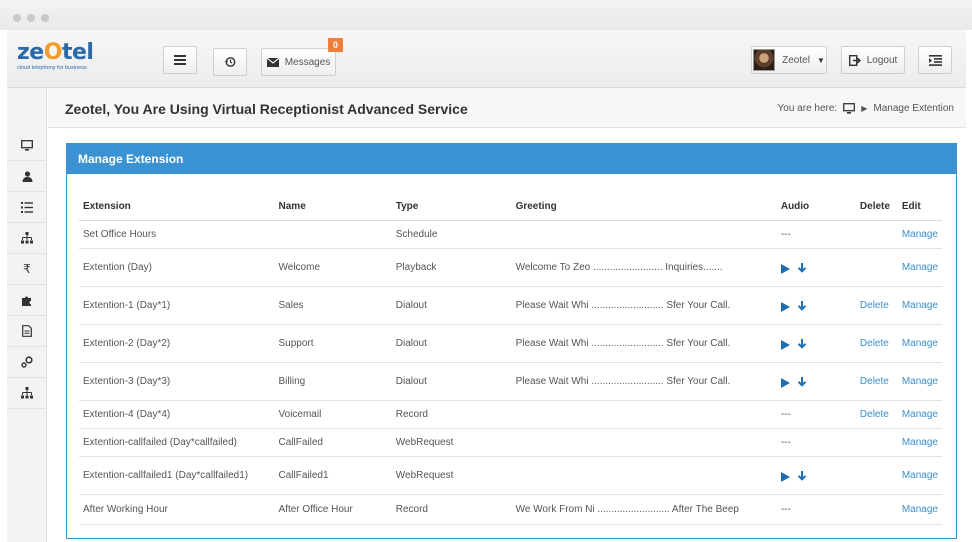 The width and height of the screenshot is (972, 542). I want to click on user-menu-button: Zeotel ▼, so click(789, 60).